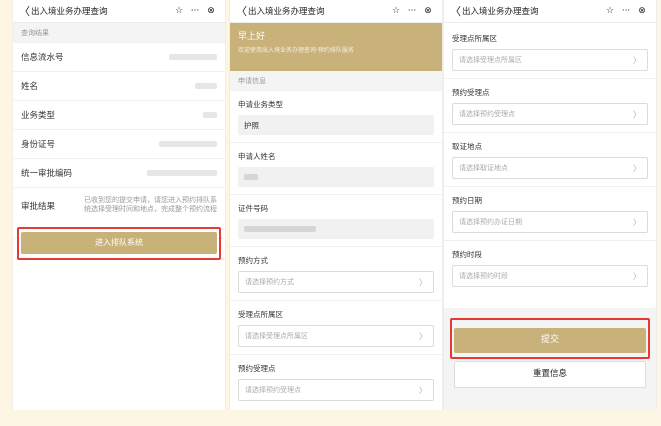  What do you see at coordinates (336, 125) in the screenshot?
I see `business-type-field: 护照` at bounding box center [336, 125].